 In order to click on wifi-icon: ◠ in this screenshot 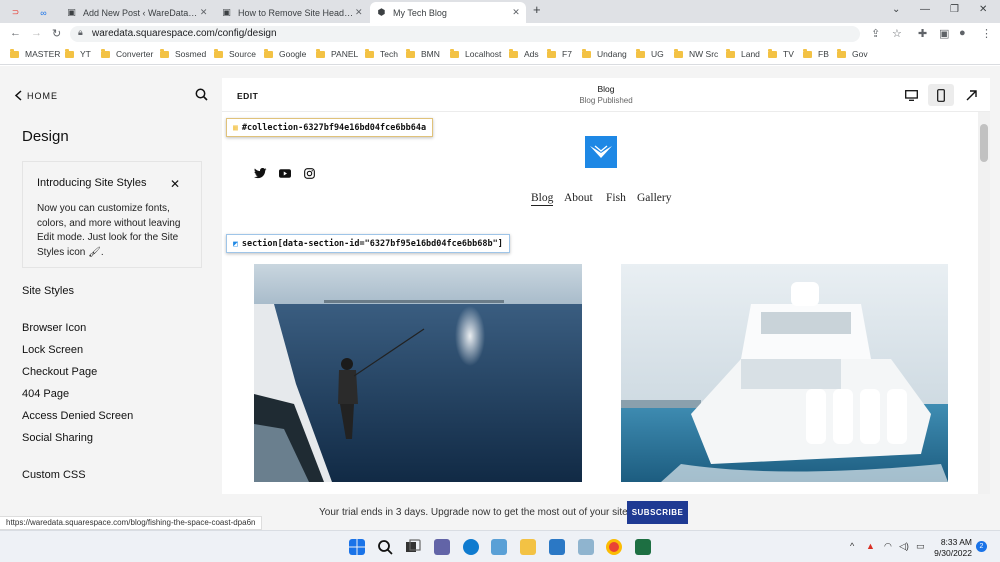, I will do `click(888, 546)`.